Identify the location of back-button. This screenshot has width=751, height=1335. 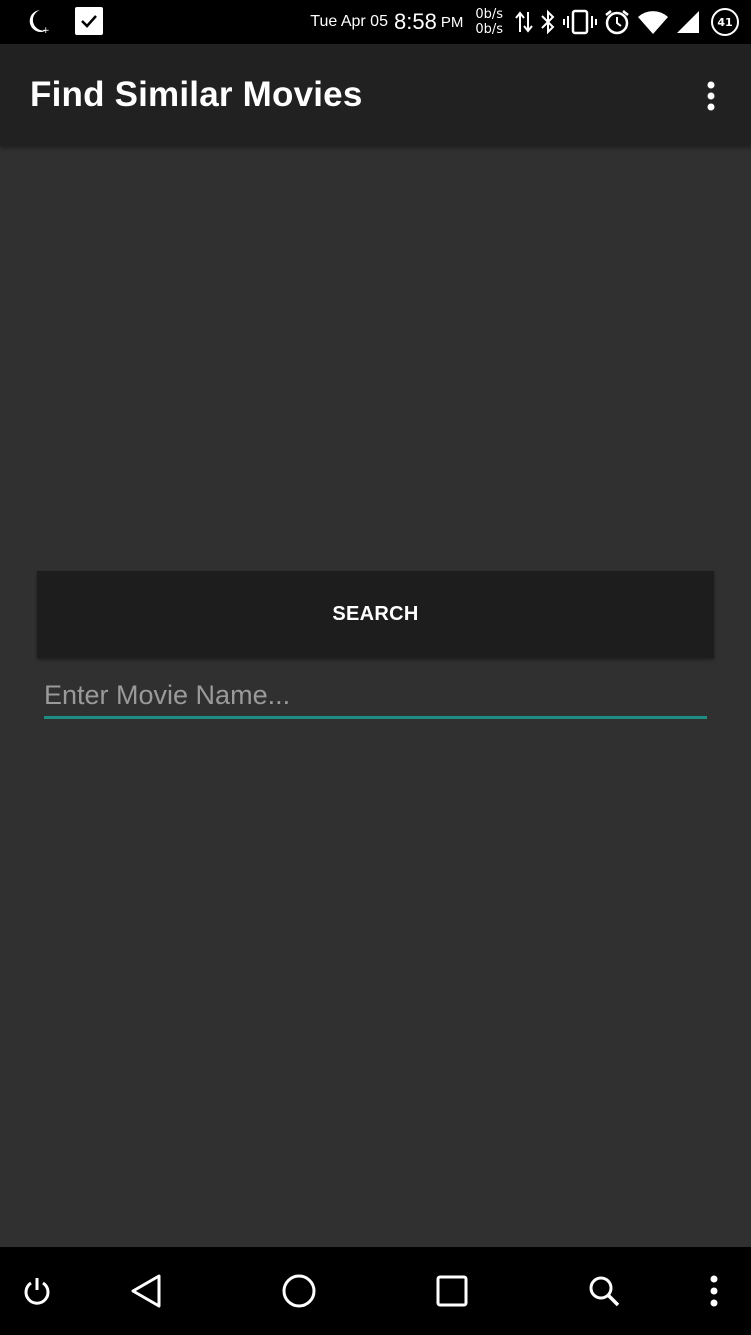
(146, 1291).